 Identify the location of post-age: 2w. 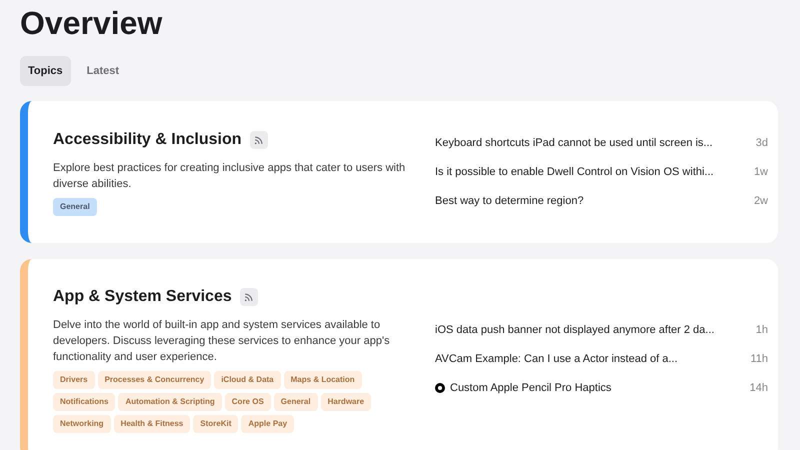
(761, 201).